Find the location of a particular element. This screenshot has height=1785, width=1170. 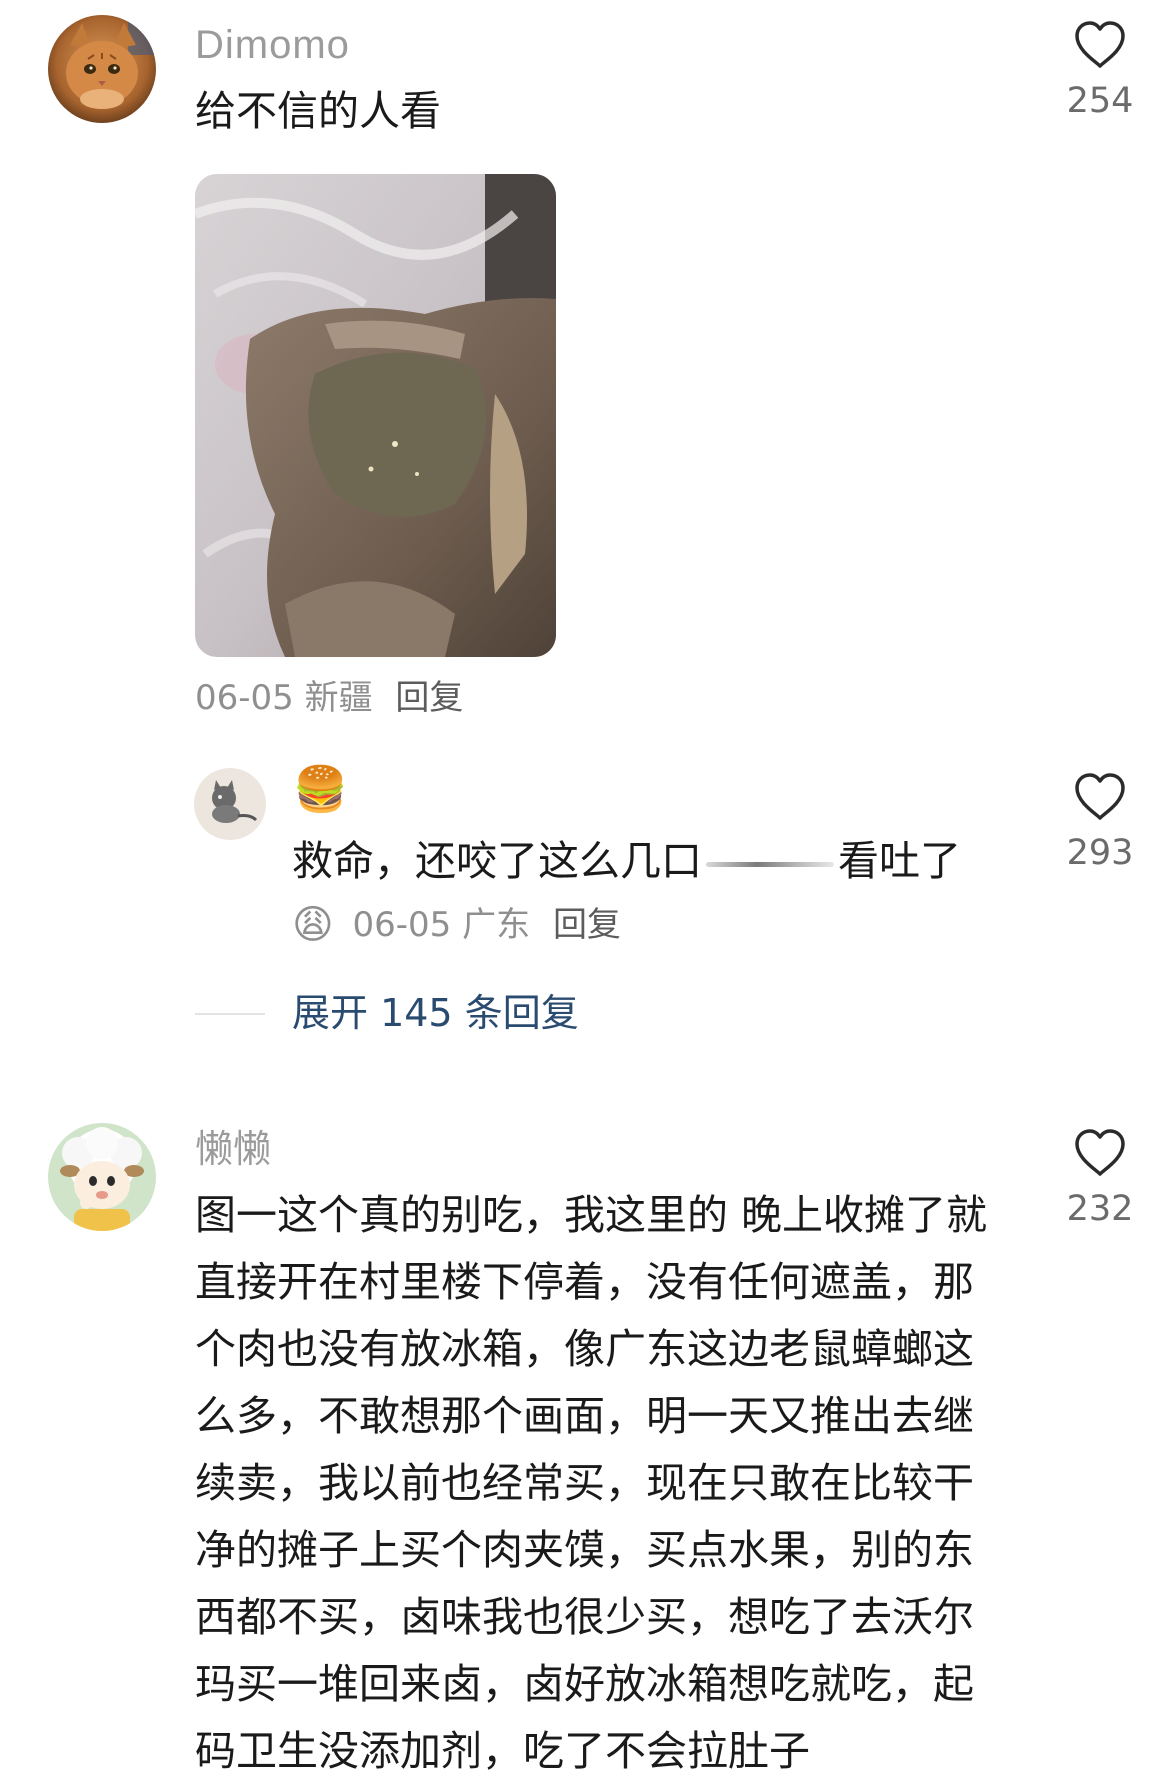

comment-line: 么多，不敢想那个画面，明一天又推出去继 is located at coordinates (584, 1416).